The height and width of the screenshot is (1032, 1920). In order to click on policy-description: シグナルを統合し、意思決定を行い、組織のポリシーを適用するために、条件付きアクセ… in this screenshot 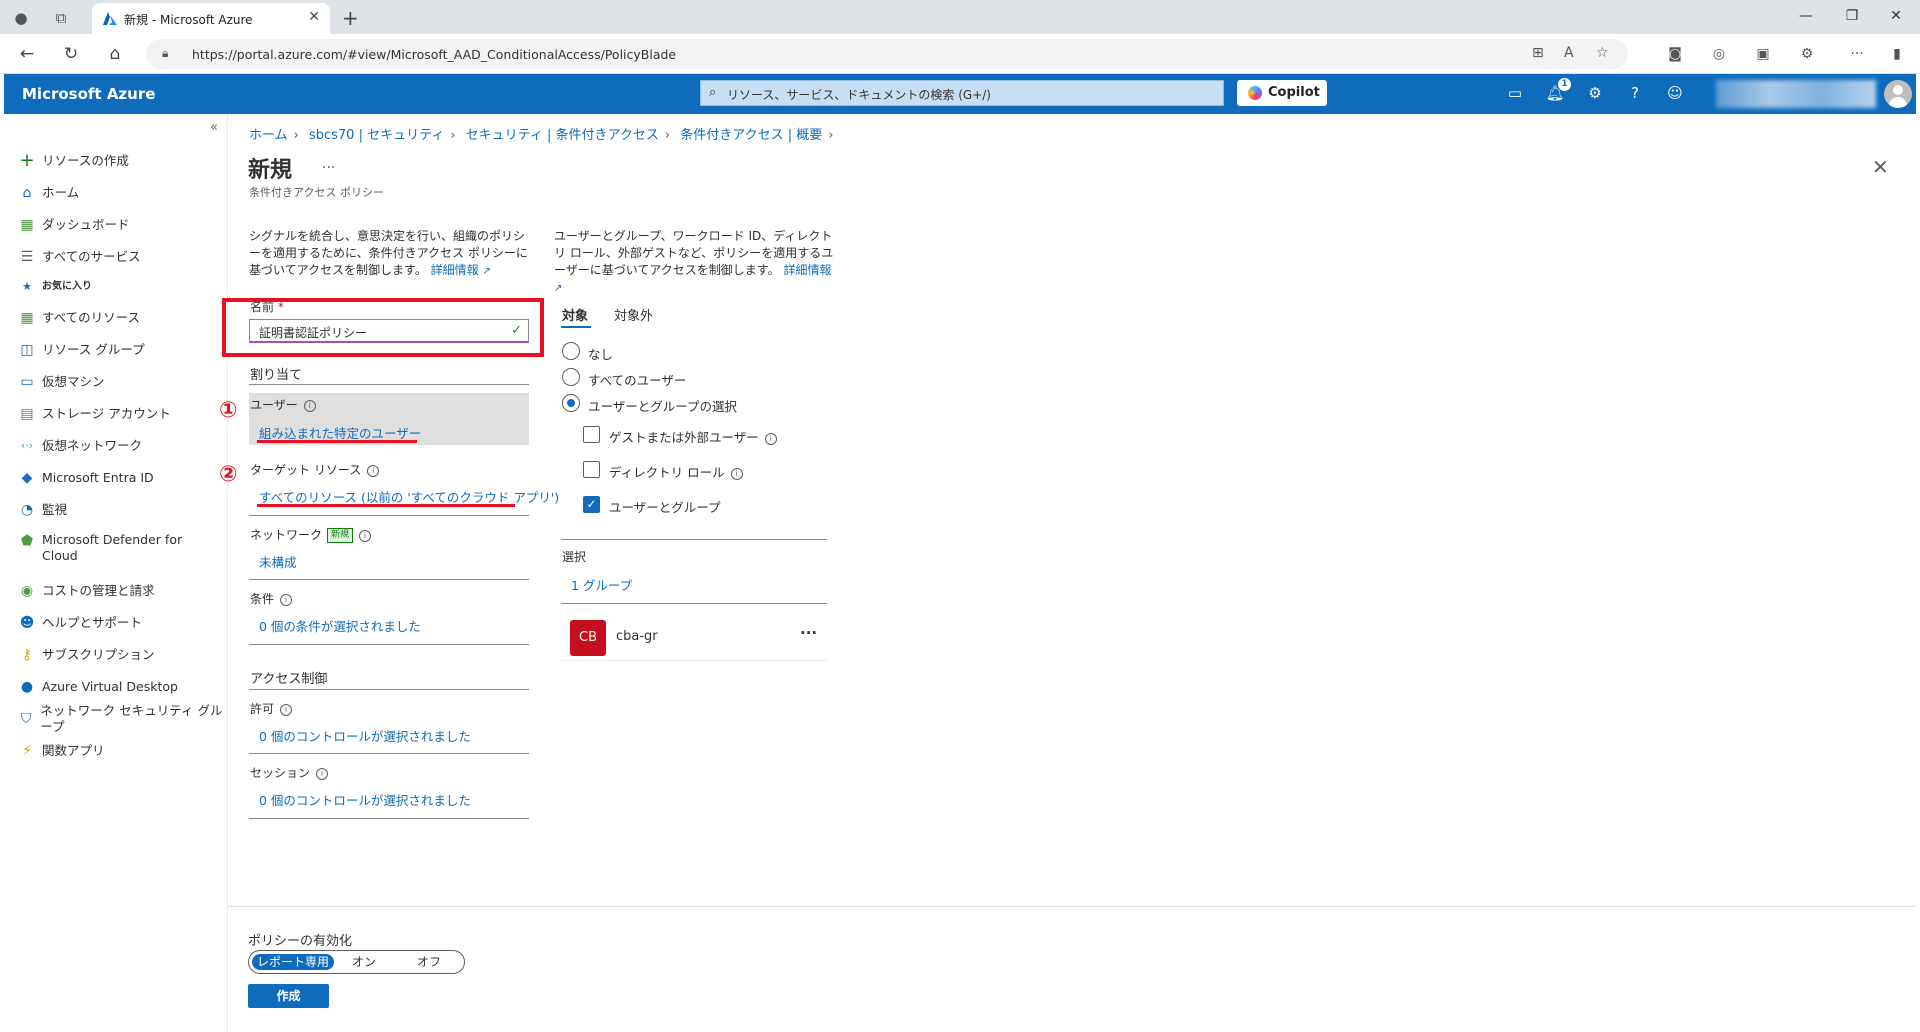, I will do `click(388, 253)`.